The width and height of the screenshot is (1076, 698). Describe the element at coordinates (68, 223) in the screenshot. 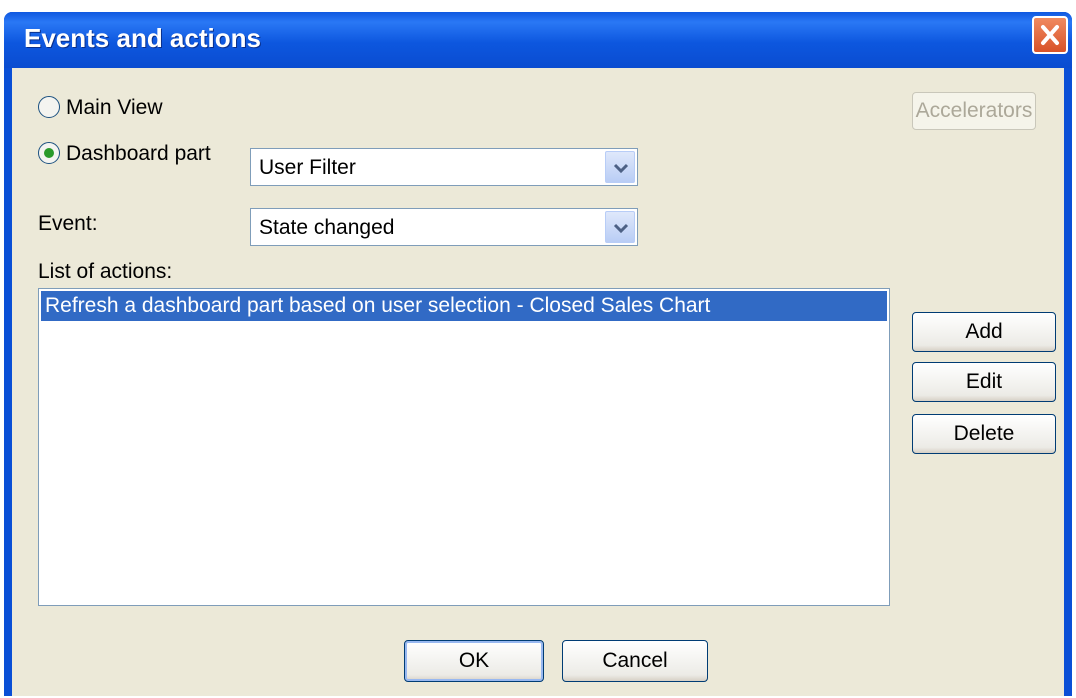

I see `event-label: Event:` at that location.